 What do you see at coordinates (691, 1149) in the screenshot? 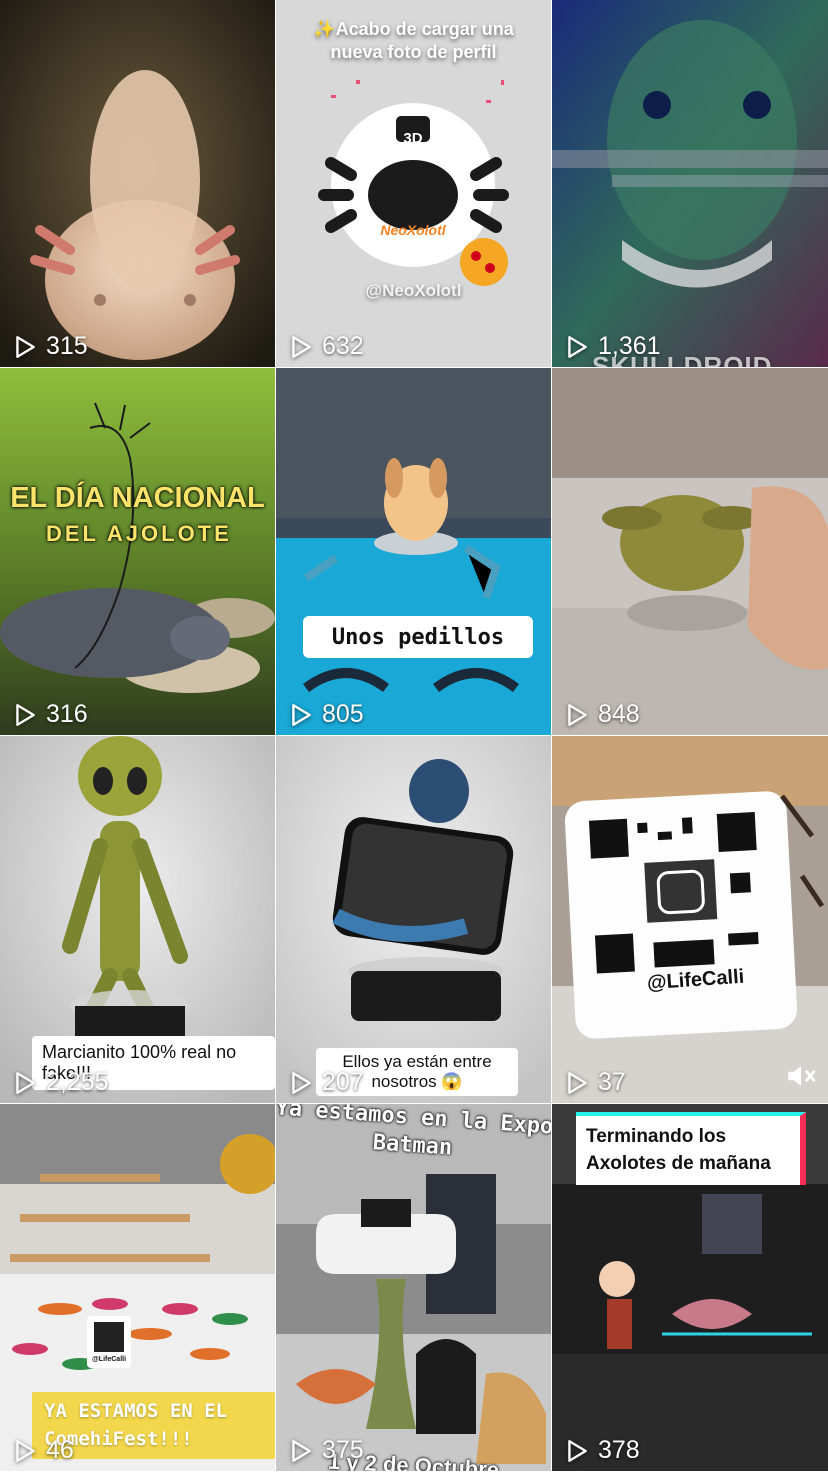
I see `caption-label: Terminando los Axolotes de mañana` at bounding box center [691, 1149].